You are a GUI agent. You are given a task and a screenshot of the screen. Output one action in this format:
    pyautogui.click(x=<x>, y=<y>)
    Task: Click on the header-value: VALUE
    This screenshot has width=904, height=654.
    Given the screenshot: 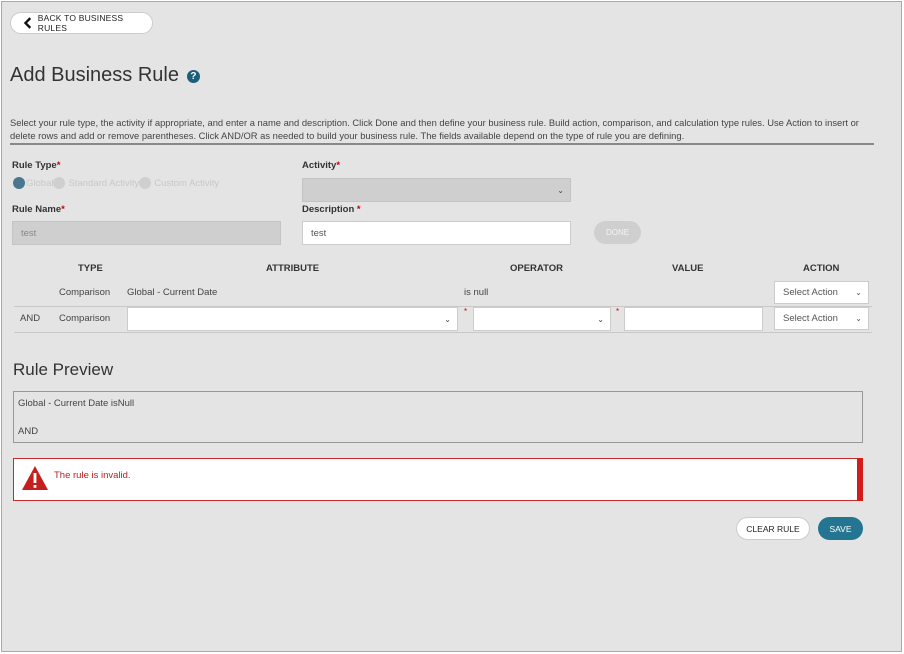 What is the action you would take?
    pyautogui.click(x=688, y=268)
    